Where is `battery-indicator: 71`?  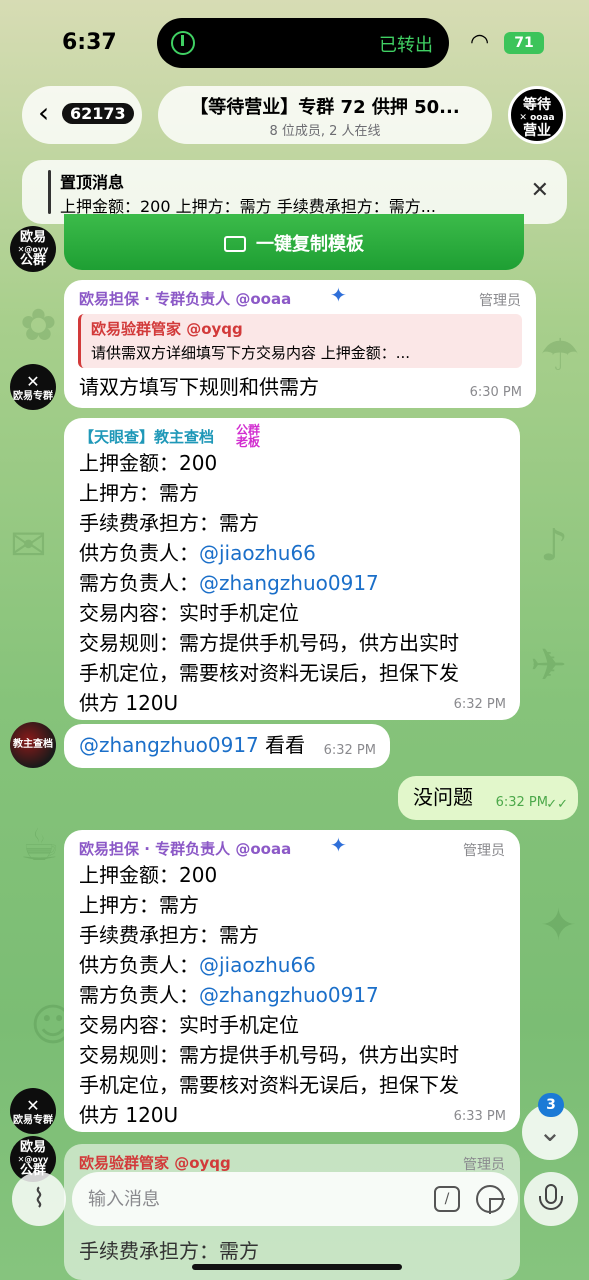 battery-indicator: 71 is located at coordinates (524, 43).